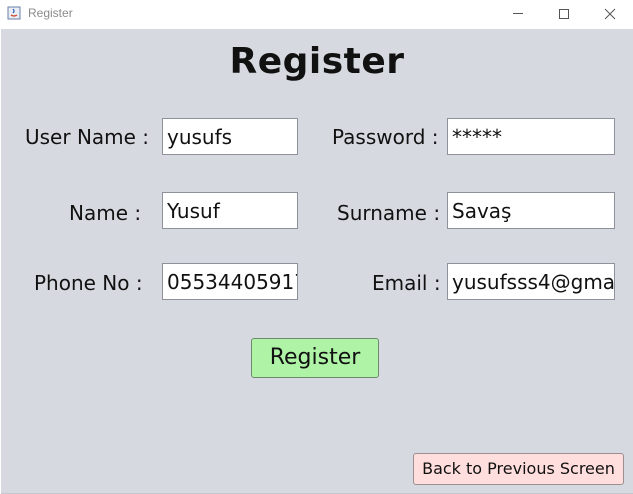  What do you see at coordinates (518, 469) in the screenshot?
I see `back-button: Back to Previous Screen` at bounding box center [518, 469].